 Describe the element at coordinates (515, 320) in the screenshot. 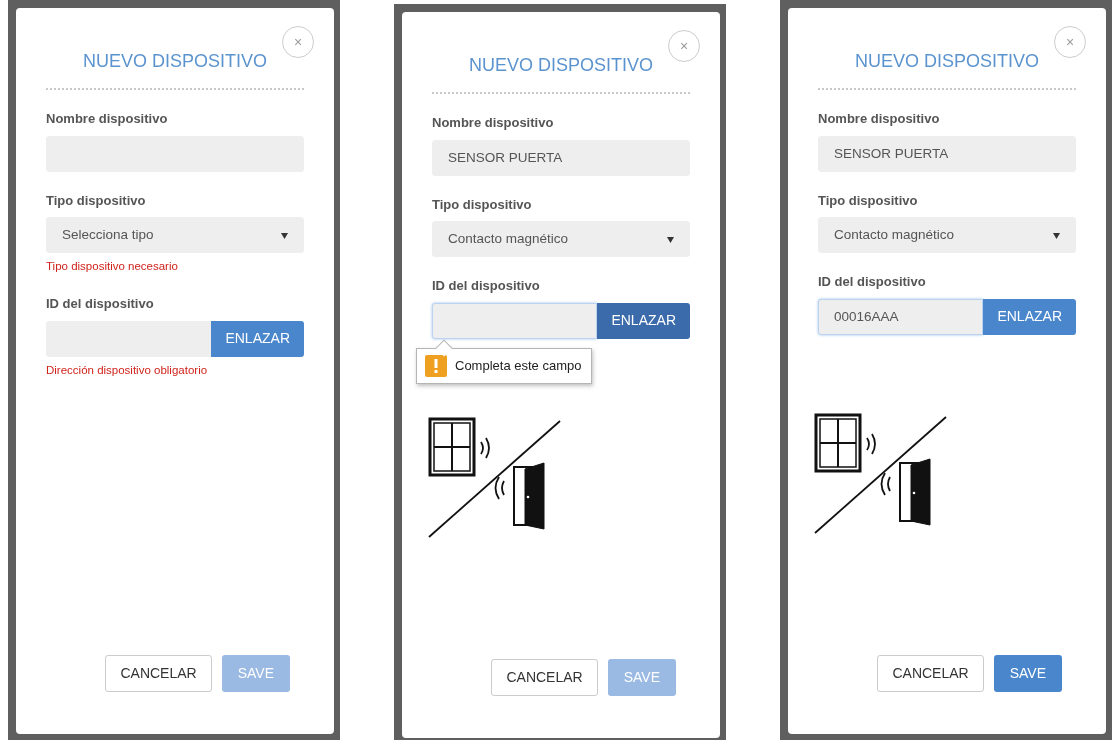

I see `input-field` at that location.